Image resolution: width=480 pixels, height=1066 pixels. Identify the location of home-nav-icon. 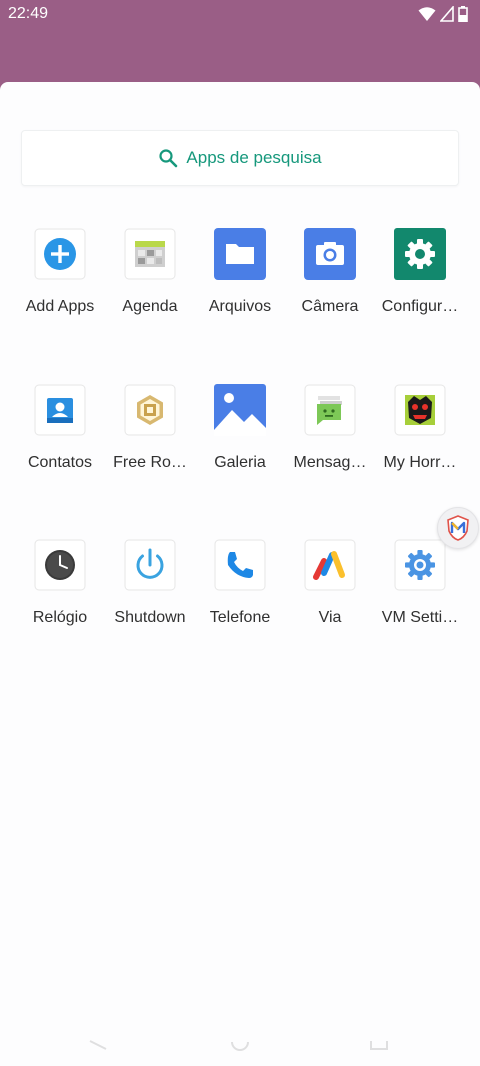
(240, 1047).